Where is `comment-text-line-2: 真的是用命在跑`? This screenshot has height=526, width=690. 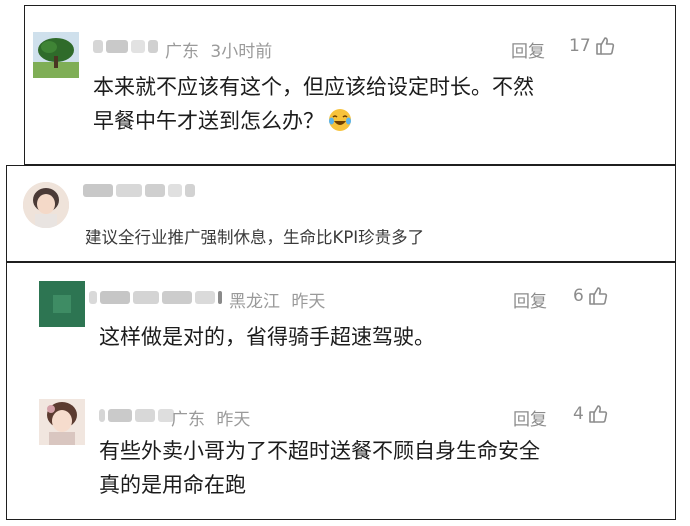 comment-text-line-2: 真的是用命在跑 is located at coordinates (172, 485).